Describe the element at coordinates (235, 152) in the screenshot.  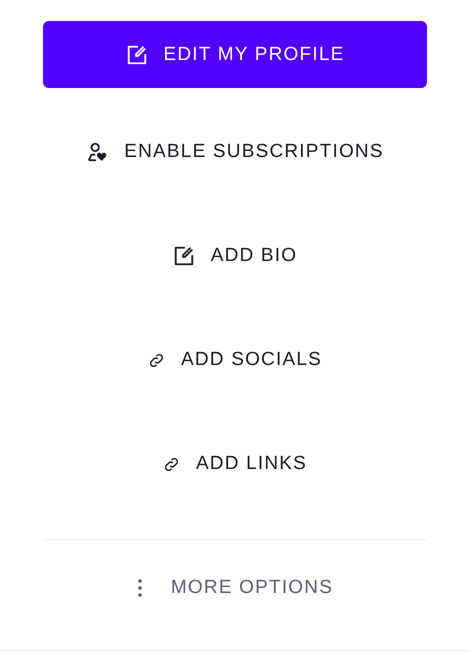
I see `action-button: ENABLE SUBSCRIPTIONS` at that location.